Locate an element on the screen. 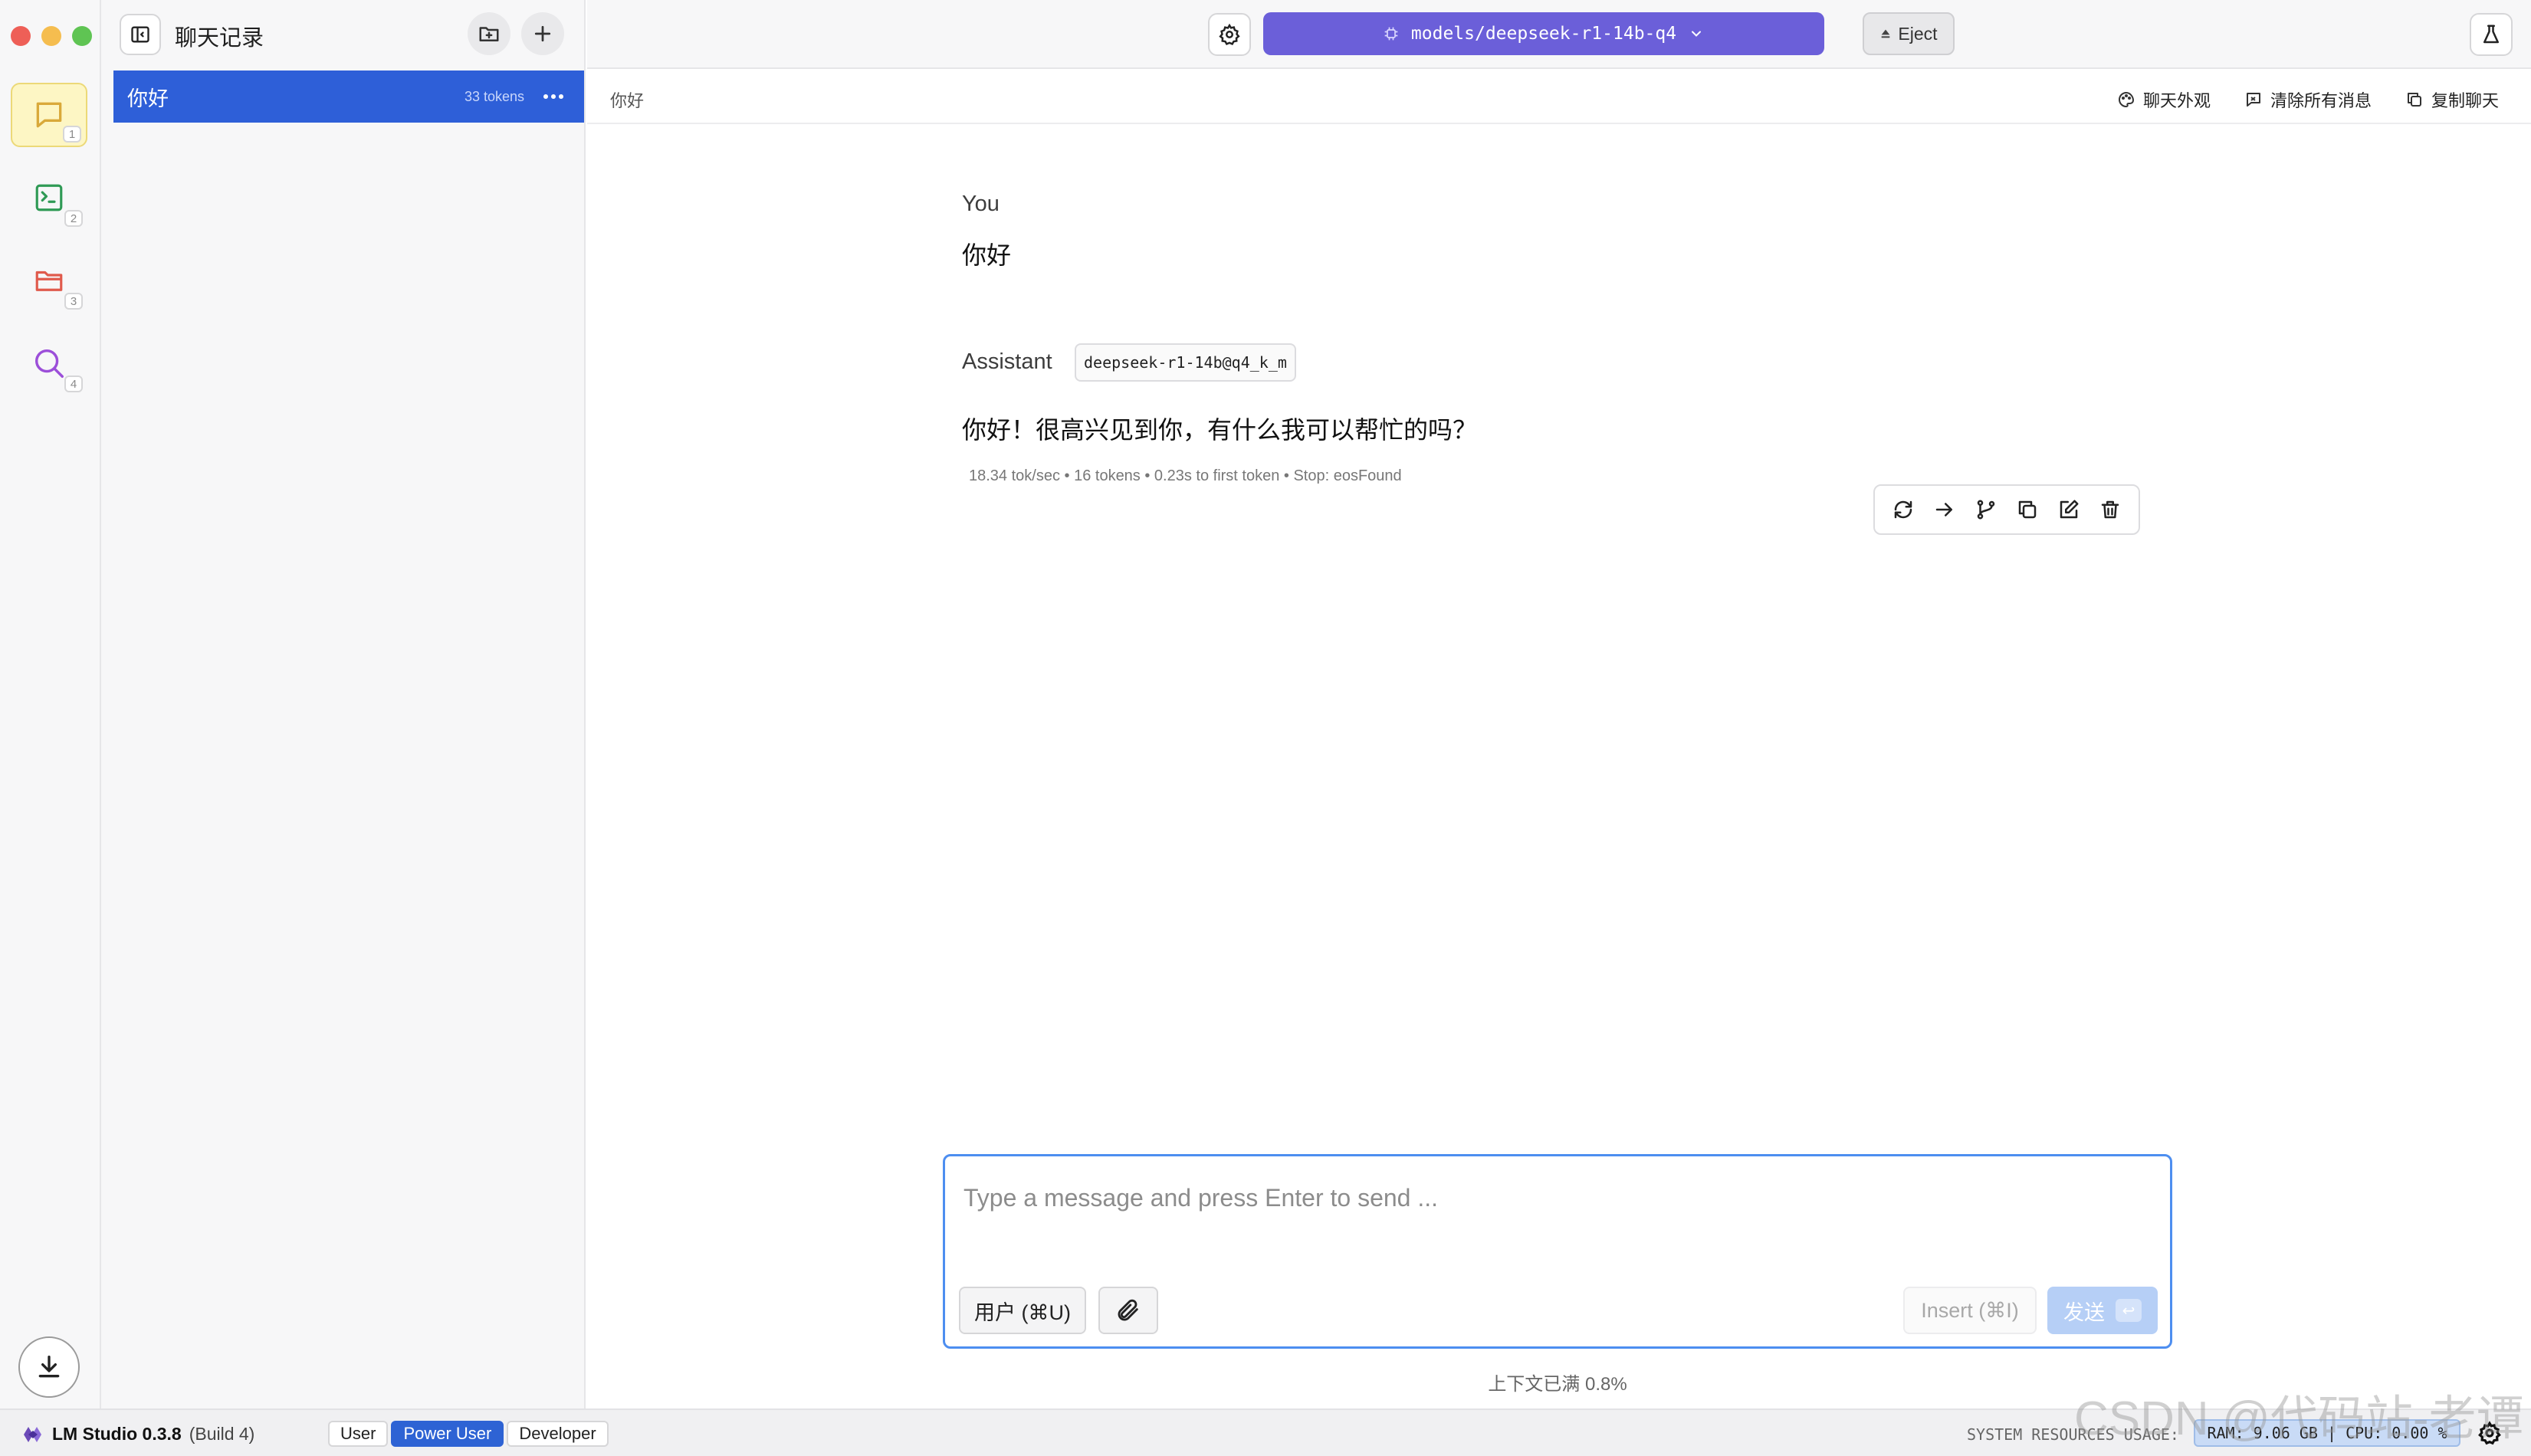 Image resolution: width=2531 pixels, height=1456 pixels. insert-button: Insert (⌘I) is located at coordinates (1970, 1310).